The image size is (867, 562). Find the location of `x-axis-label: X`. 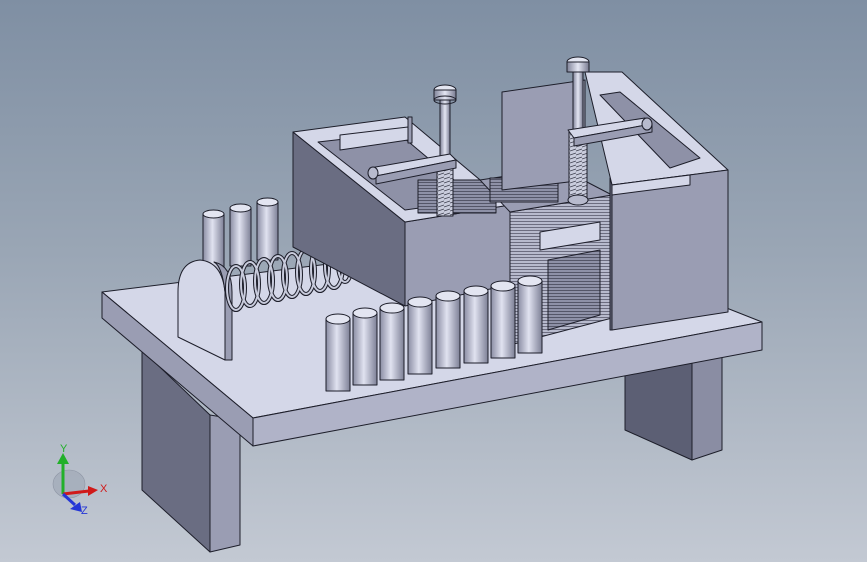

x-axis-label: X is located at coordinates (104, 489).